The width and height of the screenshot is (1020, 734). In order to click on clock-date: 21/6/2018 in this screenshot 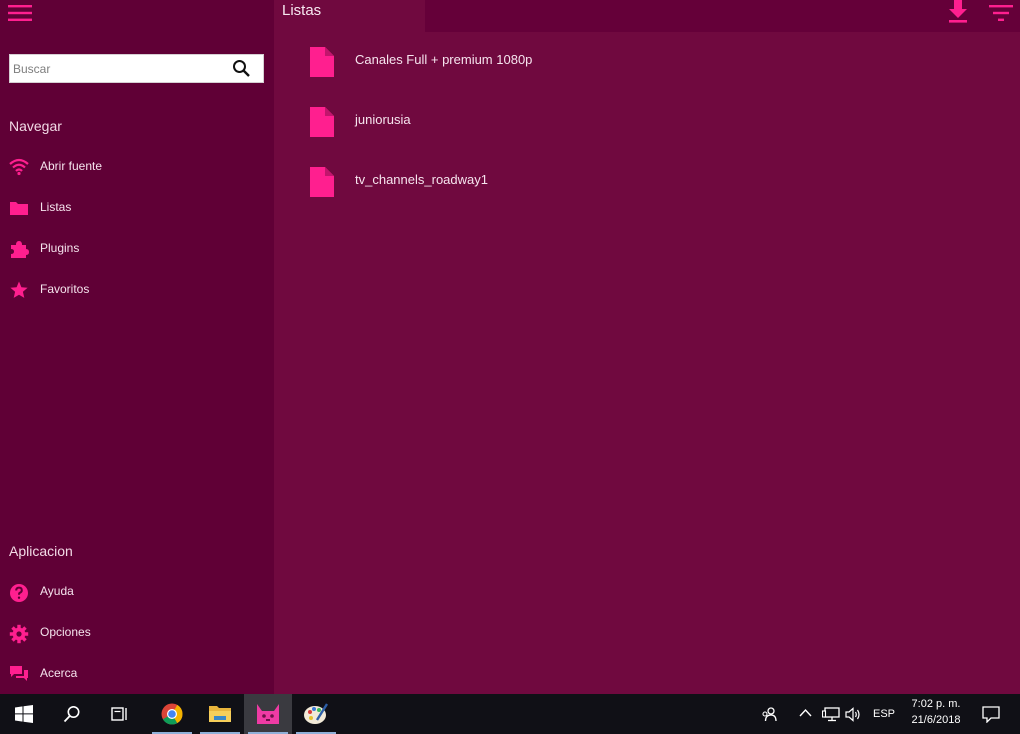, I will do `click(936, 720)`.